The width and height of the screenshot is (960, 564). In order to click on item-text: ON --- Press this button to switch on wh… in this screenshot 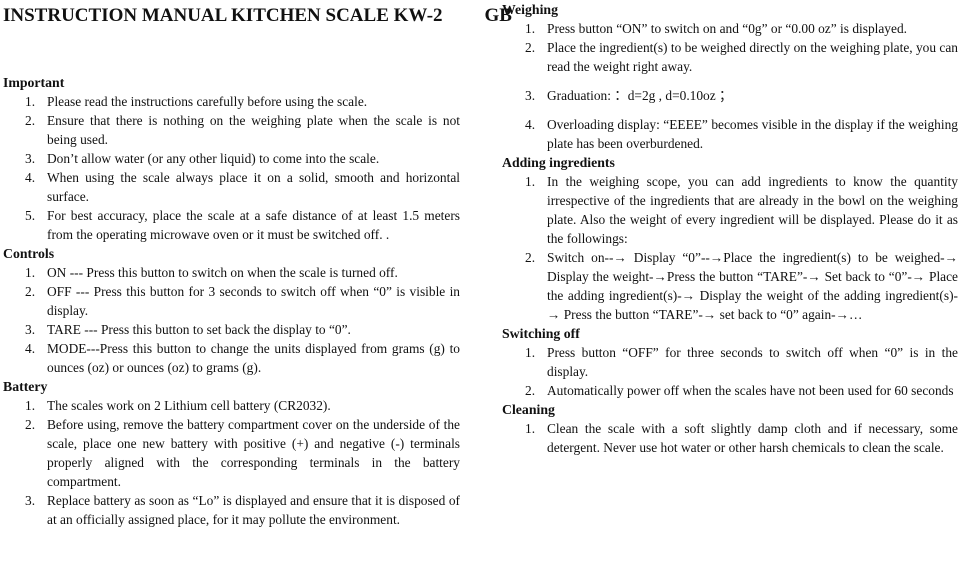, I will do `click(222, 272)`.